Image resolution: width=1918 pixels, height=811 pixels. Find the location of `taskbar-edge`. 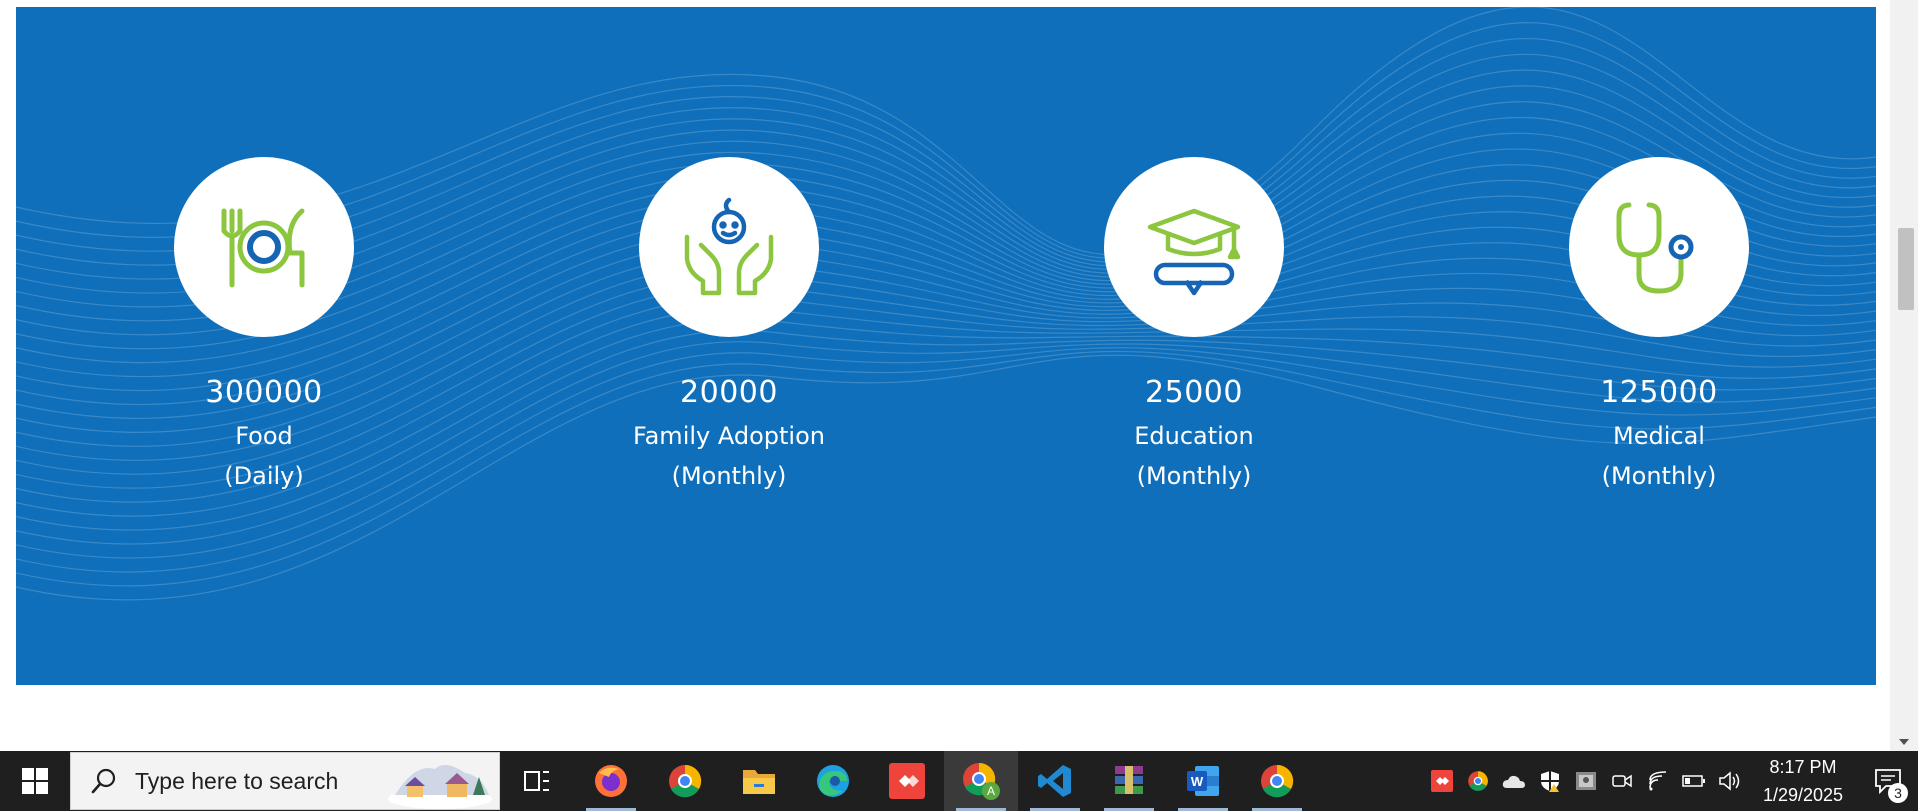

taskbar-edge is located at coordinates (833, 781).